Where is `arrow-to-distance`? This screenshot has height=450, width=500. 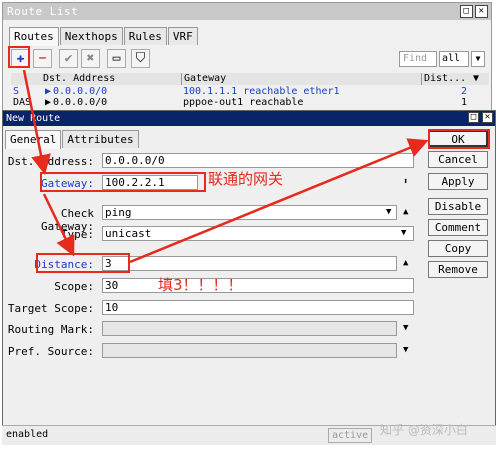
arrow-to-distance is located at coordinates (58, 225).